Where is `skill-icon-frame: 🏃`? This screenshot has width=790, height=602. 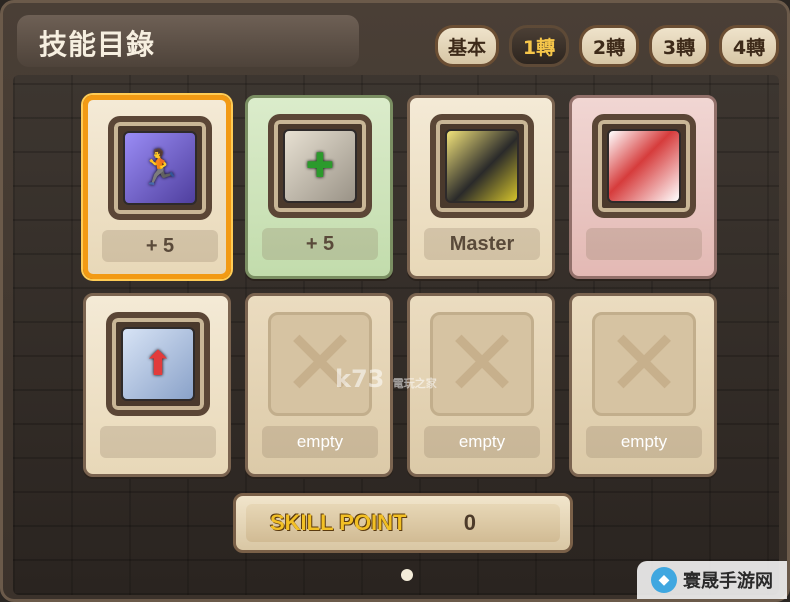
skill-icon-frame: 🏃 is located at coordinates (160, 168).